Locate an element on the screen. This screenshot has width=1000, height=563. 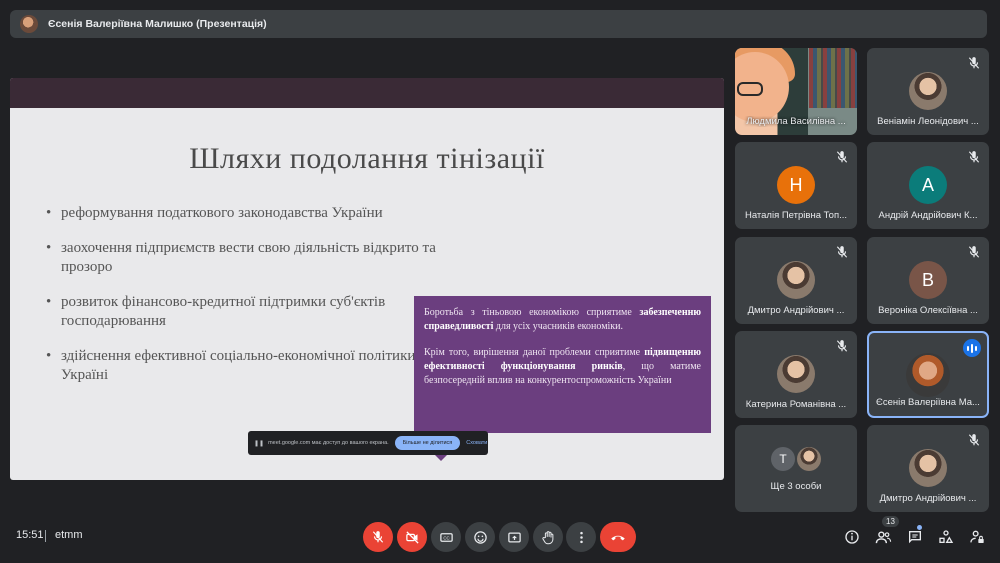
background-bookshelf is located at coordinates (833, 78).